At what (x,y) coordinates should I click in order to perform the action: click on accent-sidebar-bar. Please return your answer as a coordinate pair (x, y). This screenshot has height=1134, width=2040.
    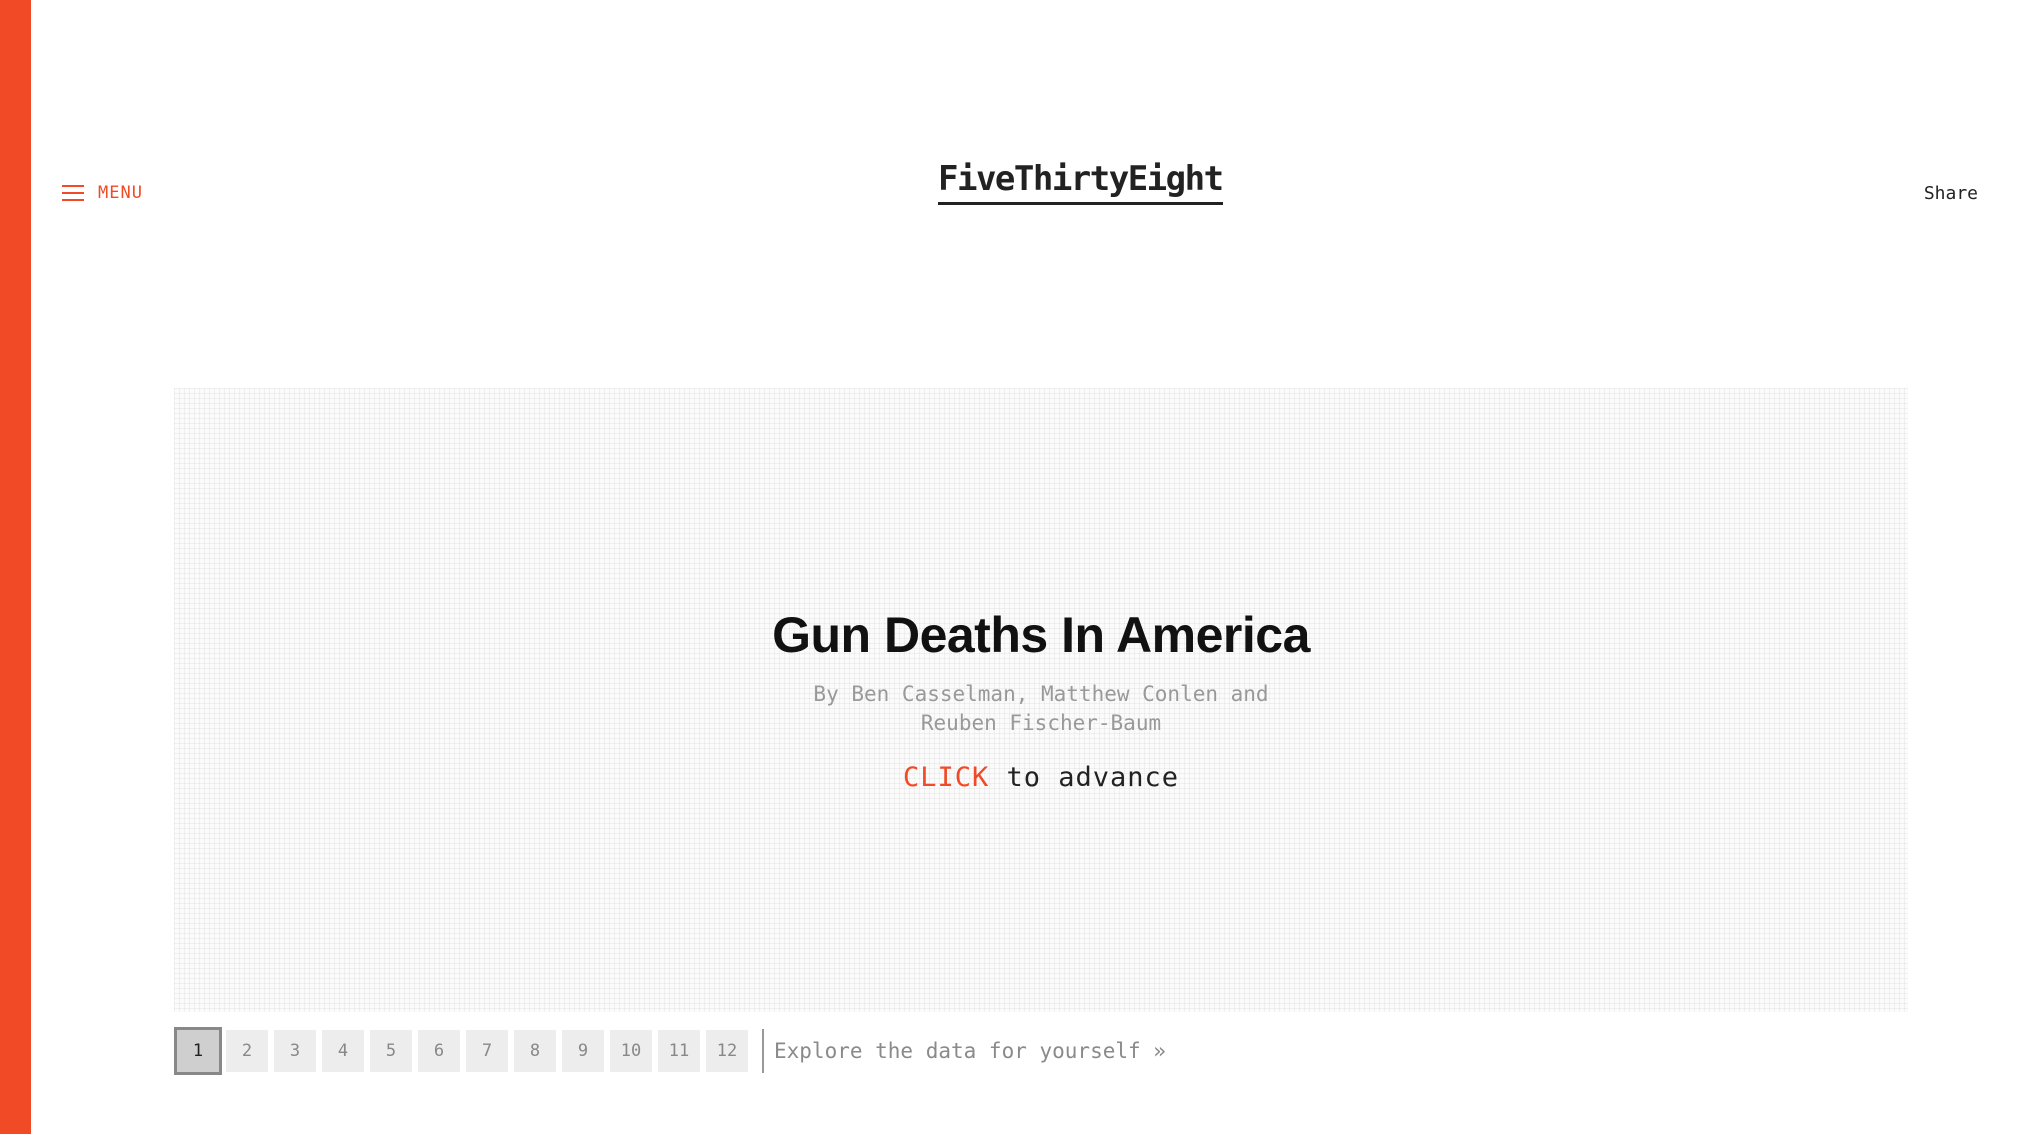
    Looking at the image, I should click on (15, 567).